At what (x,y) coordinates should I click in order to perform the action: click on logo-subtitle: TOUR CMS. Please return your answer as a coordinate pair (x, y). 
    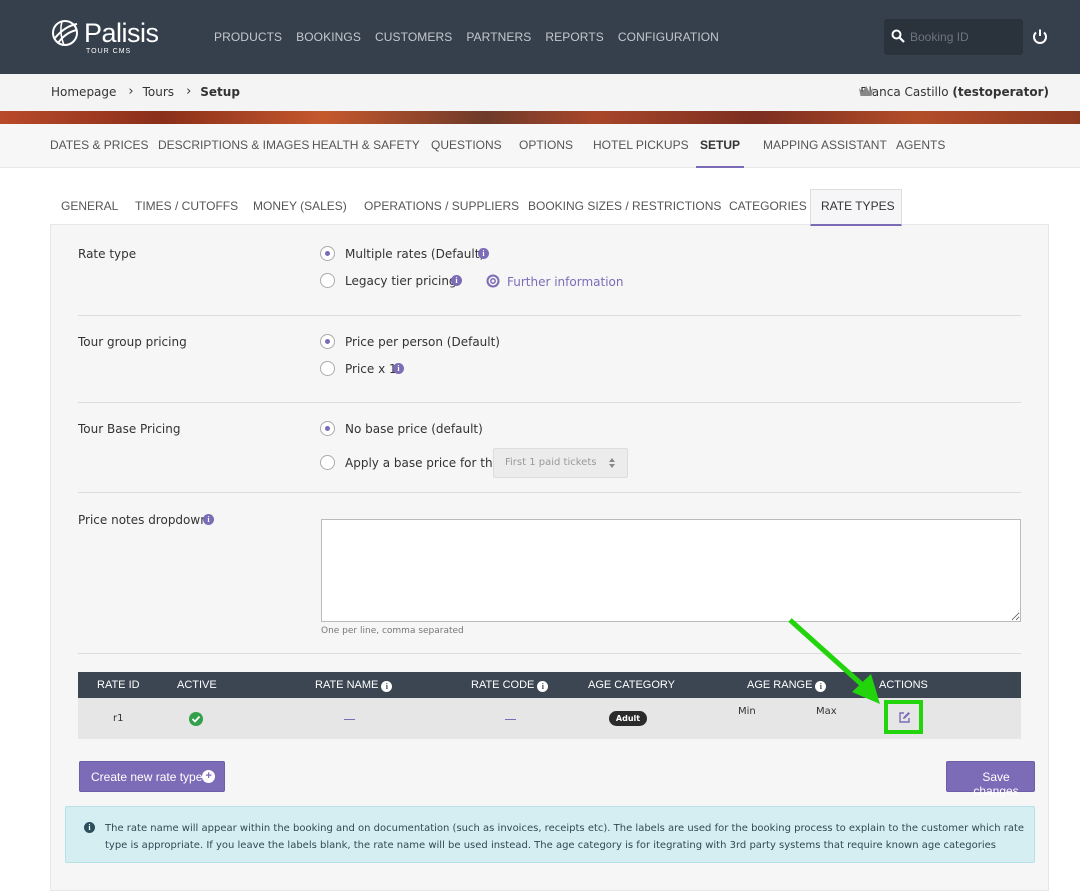
    Looking at the image, I should click on (109, 51).